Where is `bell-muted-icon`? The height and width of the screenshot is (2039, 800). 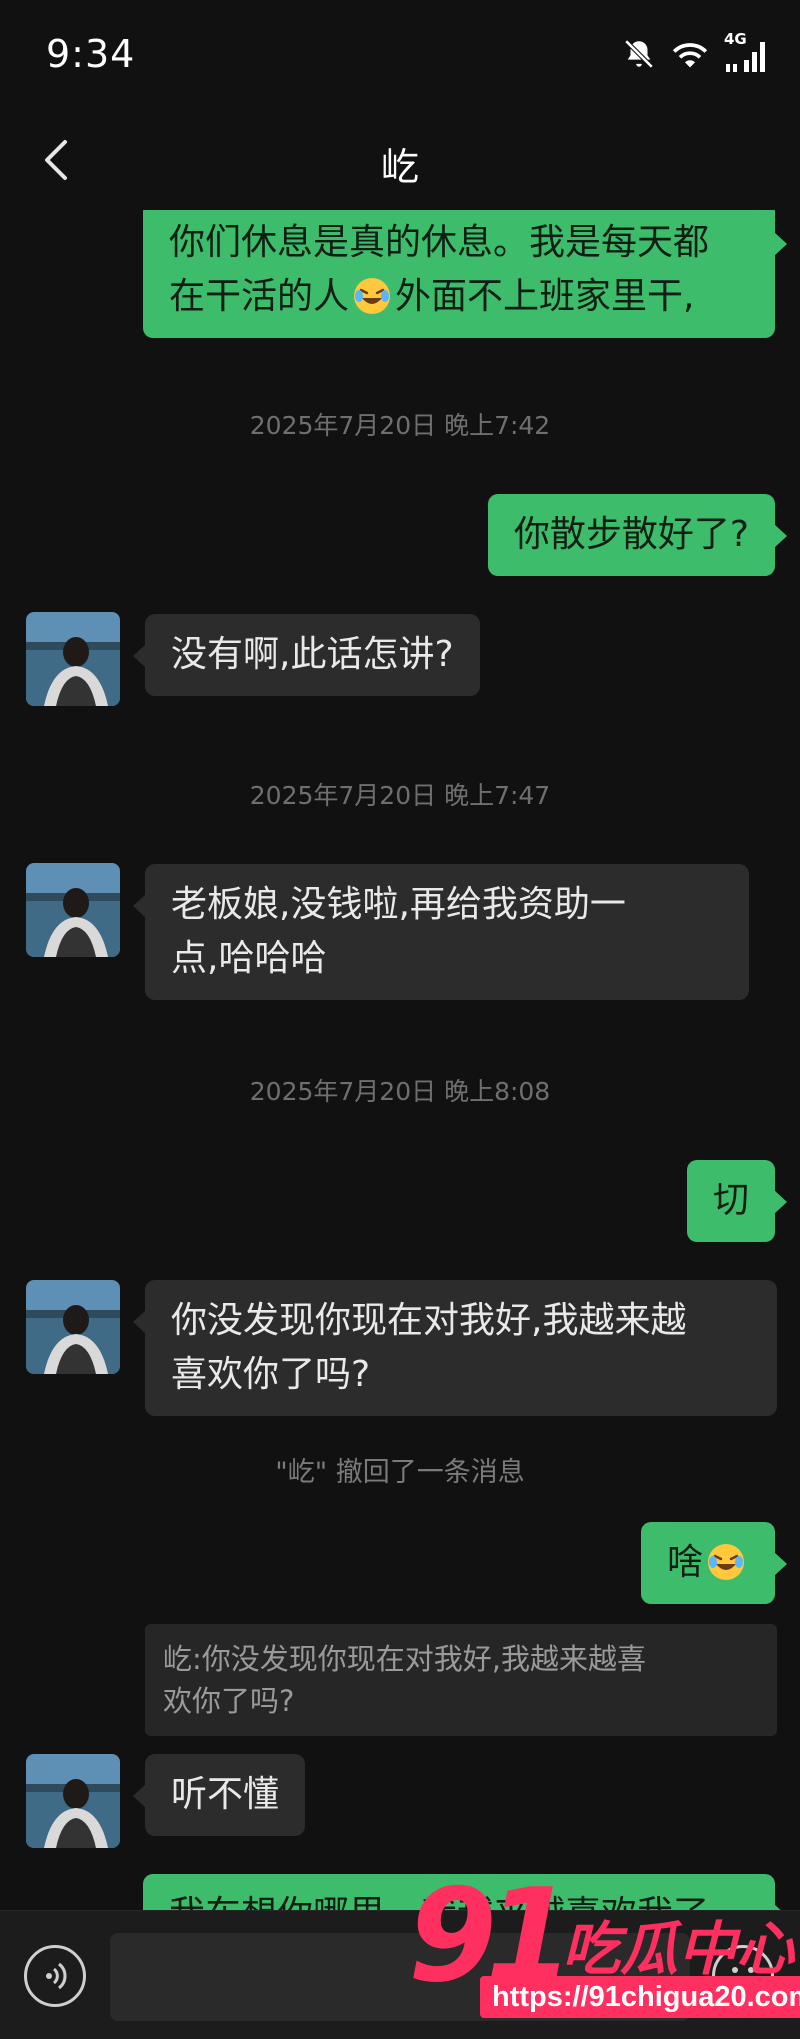 bell-muted-icon is located at coordinates (639, 54).